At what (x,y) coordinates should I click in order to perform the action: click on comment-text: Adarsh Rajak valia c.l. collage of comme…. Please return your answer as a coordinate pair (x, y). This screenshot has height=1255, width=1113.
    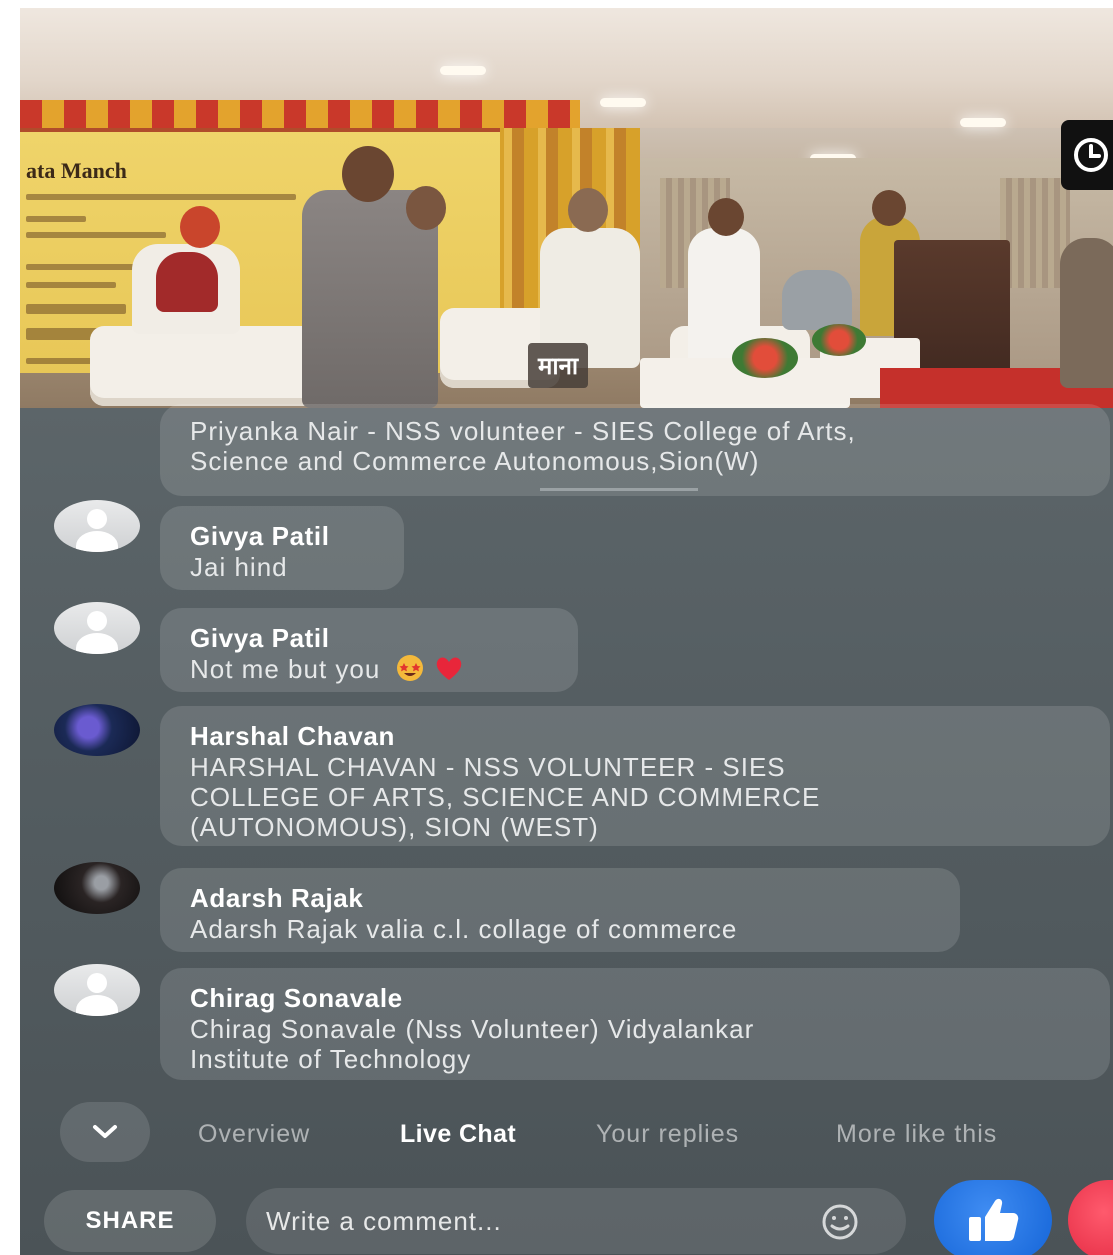
    Looking at the image, I should click on (464, 929).